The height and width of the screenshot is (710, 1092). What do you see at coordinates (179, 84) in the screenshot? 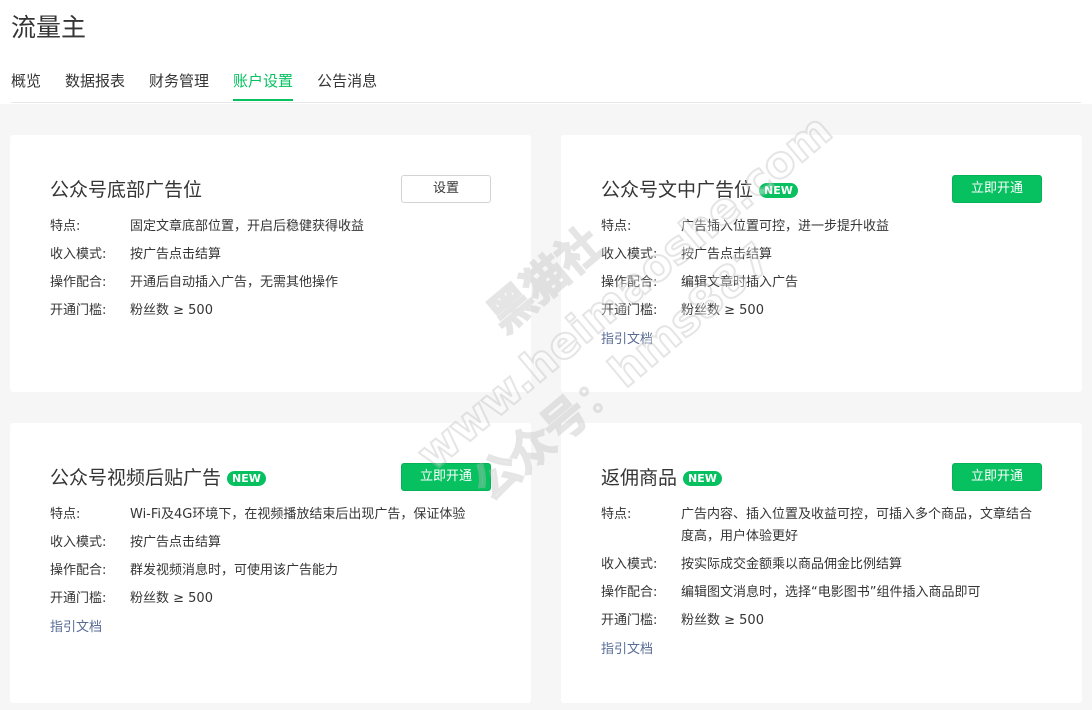
I see `tab-finance: 财务管理` at bounding box center [179, 84].